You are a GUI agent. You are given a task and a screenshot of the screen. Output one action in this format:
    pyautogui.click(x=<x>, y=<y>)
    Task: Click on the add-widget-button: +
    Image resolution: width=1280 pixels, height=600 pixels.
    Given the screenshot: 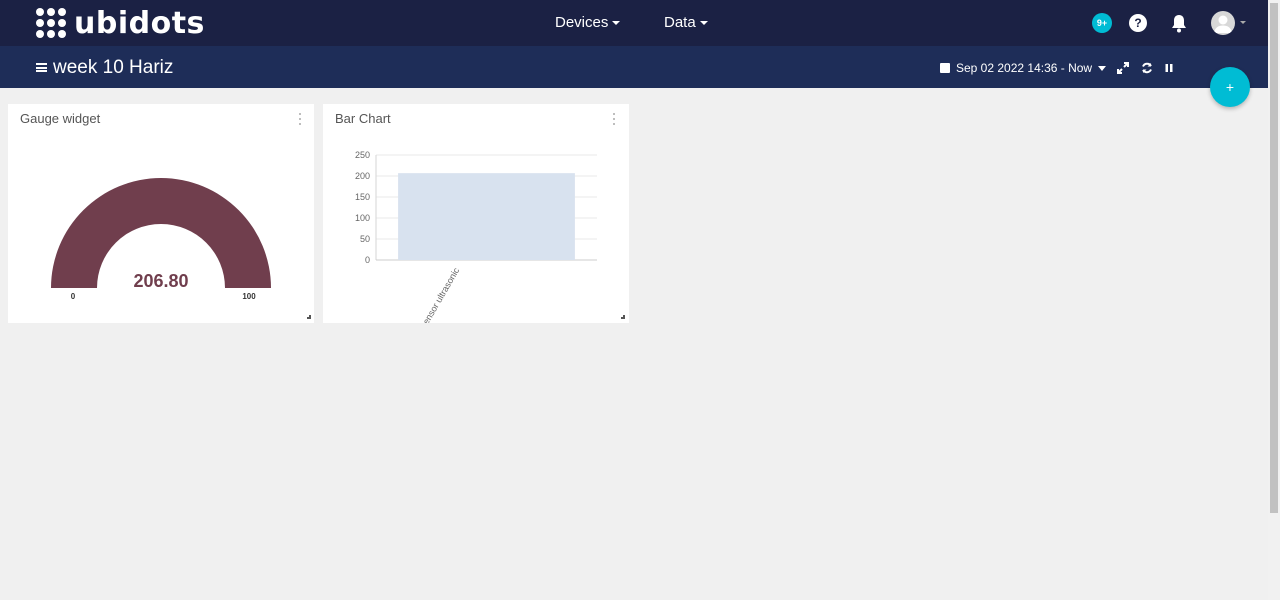 What is the action you would take?
    pyautogui.click(x=1230, y=87)
    